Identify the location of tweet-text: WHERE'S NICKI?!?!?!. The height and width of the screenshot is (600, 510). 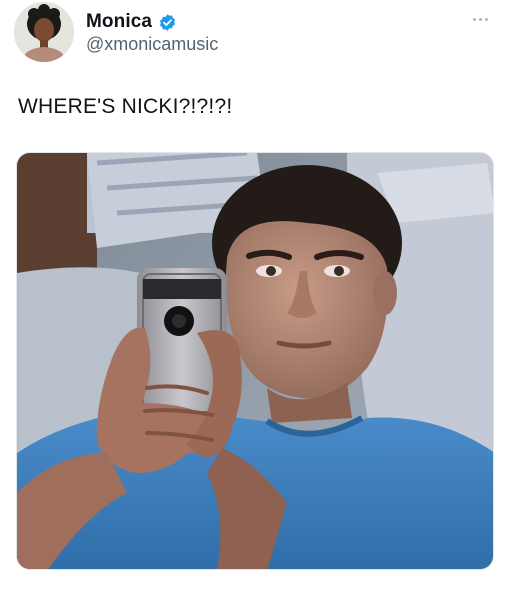
(125, 106).